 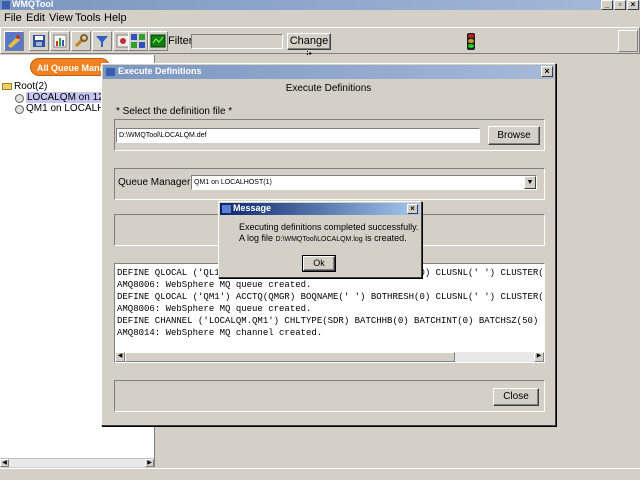 What do you see at coordinates (138, 41) in the screenshot?
I see `grid-icon` at bounding box center [138, 41].